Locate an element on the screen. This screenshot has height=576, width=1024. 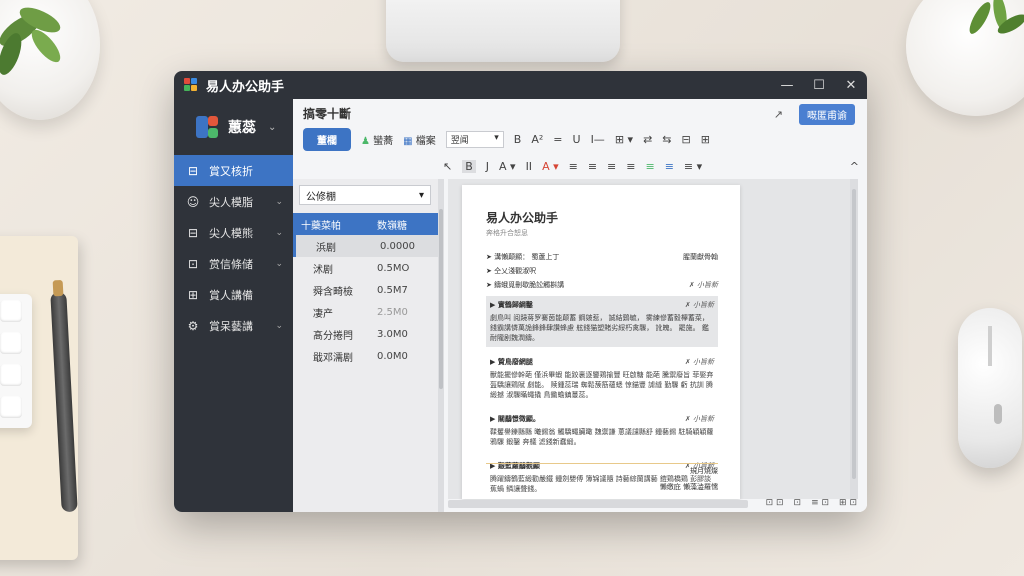
italic-toggle: J is located at coordinates (487, 166).